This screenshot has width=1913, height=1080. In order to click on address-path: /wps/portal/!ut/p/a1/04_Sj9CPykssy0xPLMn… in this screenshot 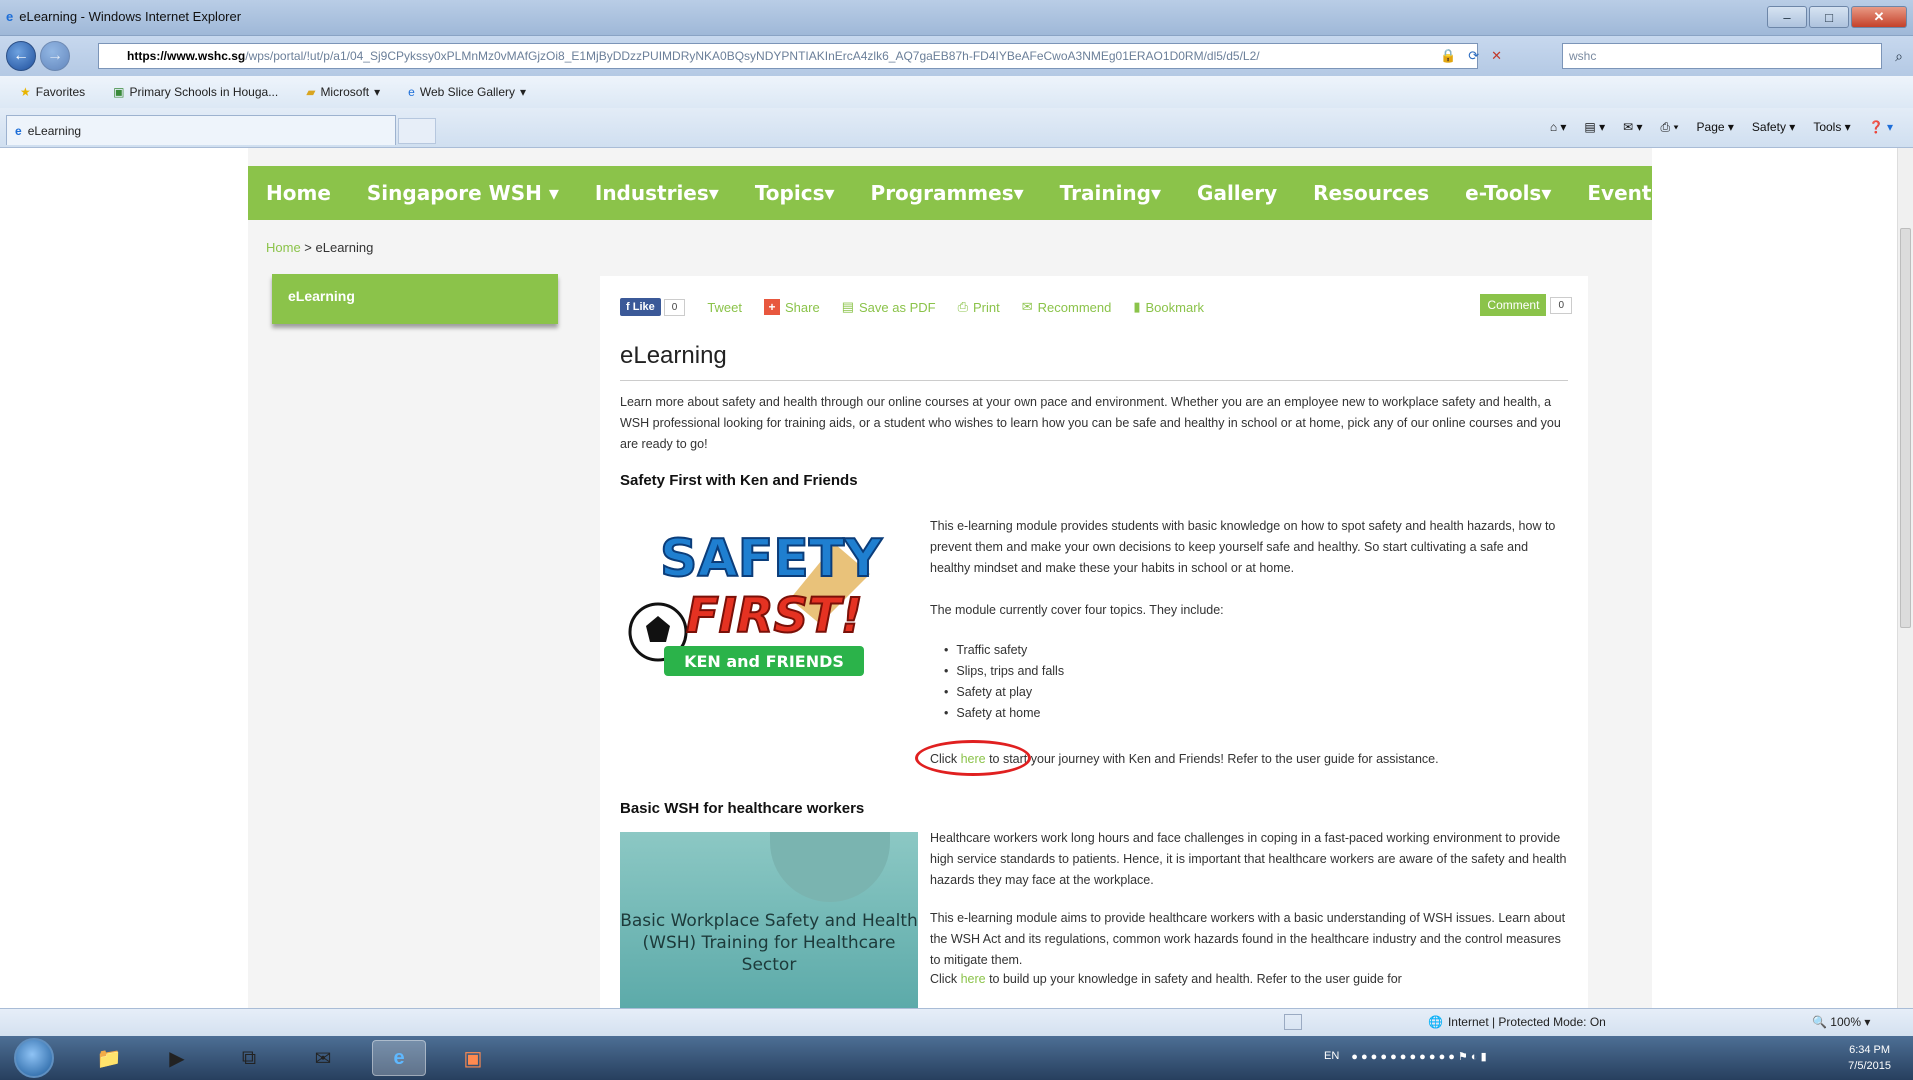, I will do `click(752, 56)`.